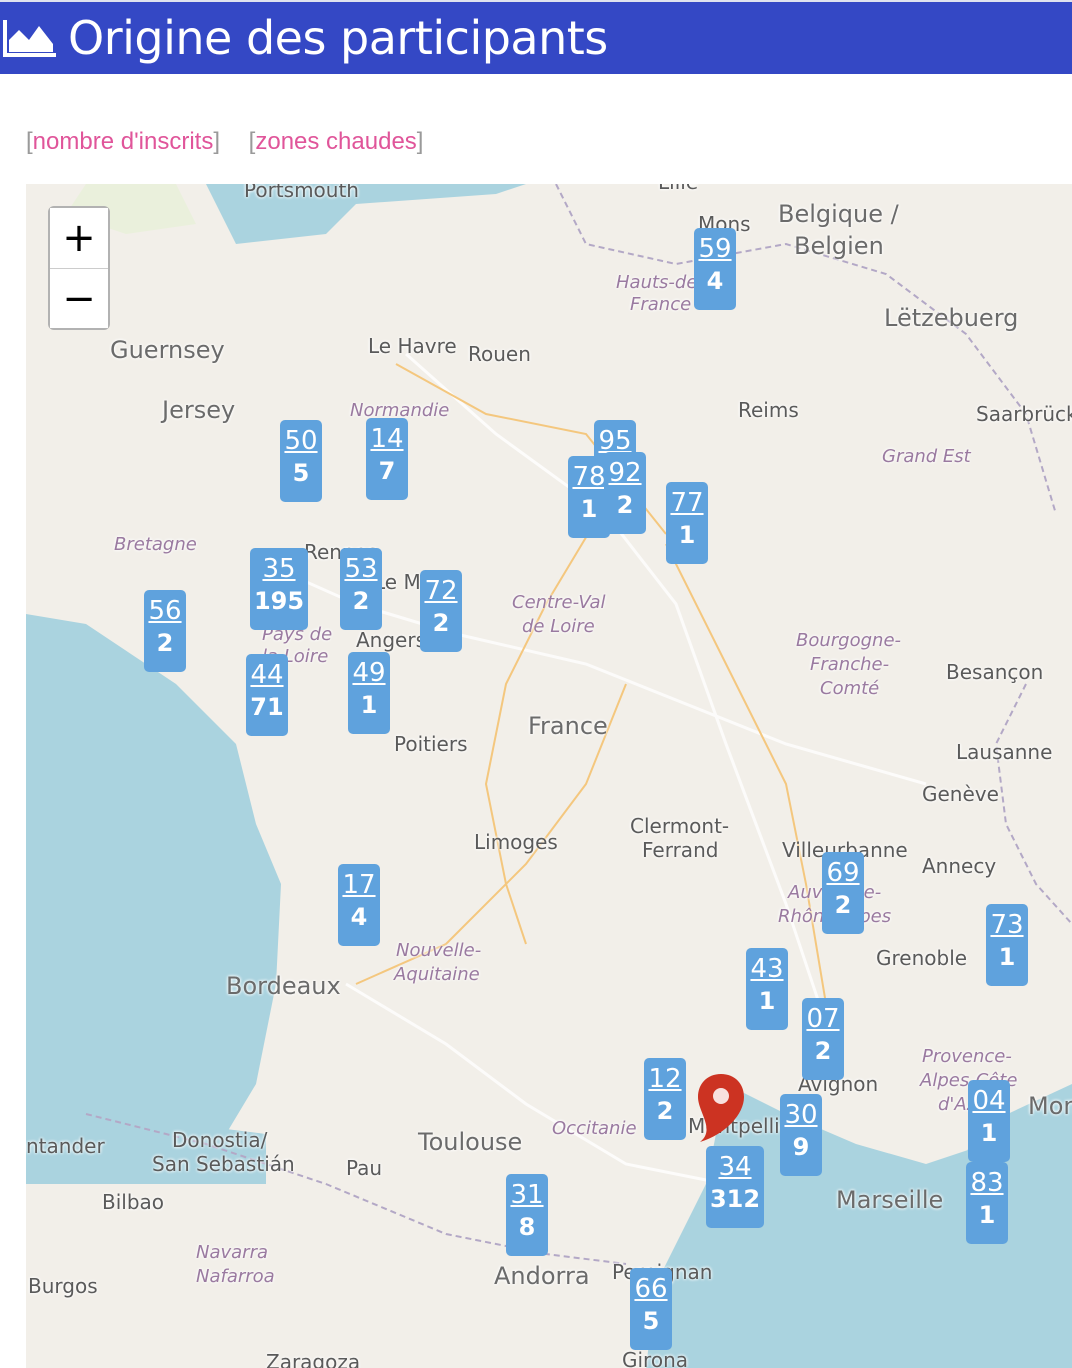 The image size is (1072, 1368). Describe the element at coordinates (235, 1276) in the screenshot. I see `label-nafarroa: Nafarroa` at that location.